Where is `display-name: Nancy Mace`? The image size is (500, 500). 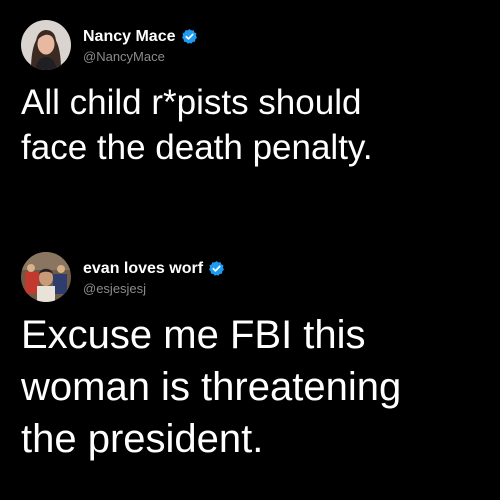
display-name: Nancy Mace is located at coordinates (129, 37).